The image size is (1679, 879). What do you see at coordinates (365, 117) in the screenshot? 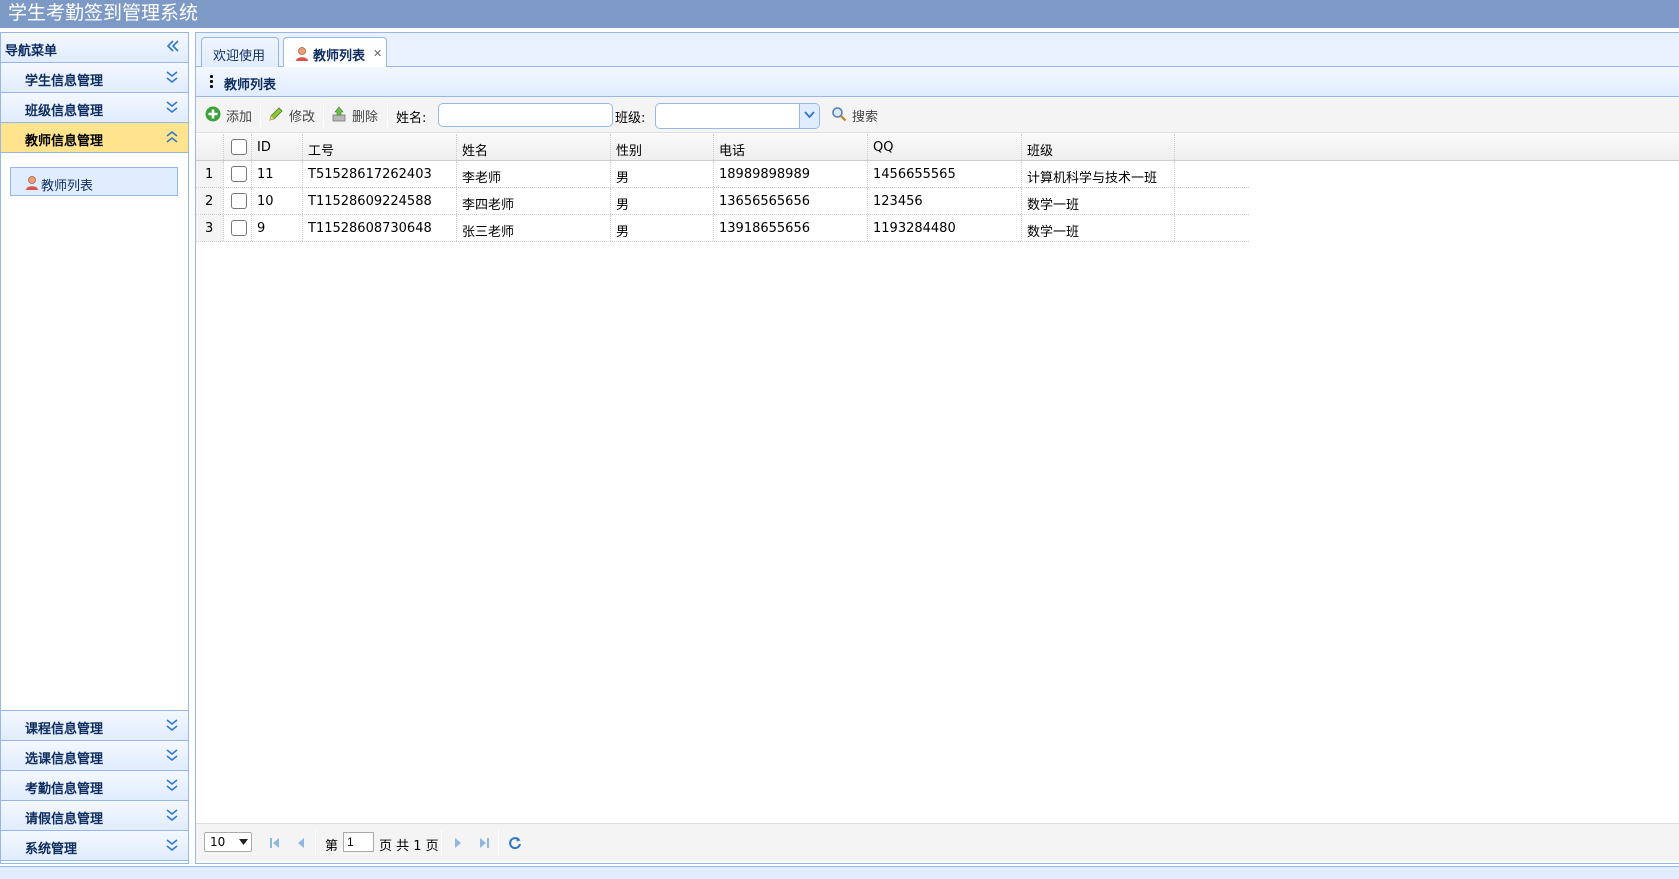
I see `delete-label: 删除` at bounding box center [365, 117].